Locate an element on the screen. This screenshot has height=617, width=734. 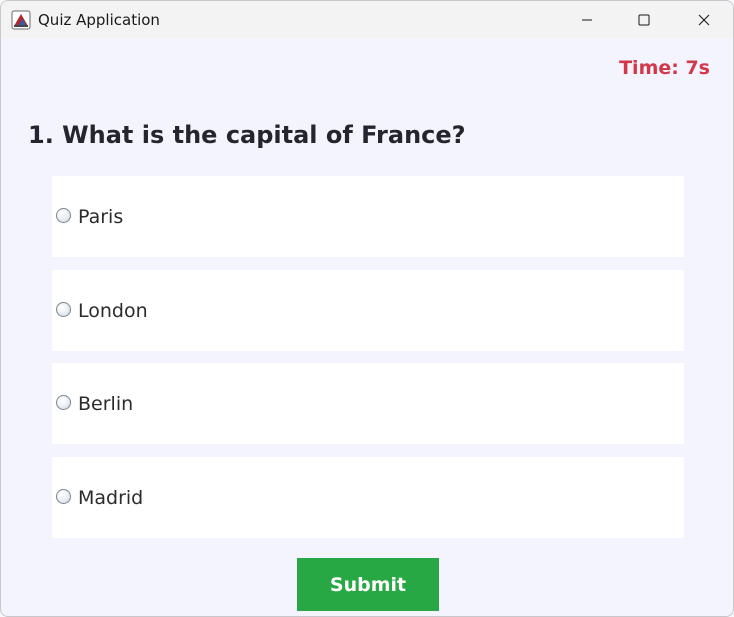
option-berlin: Berlin is located at coordinates (368, 403).